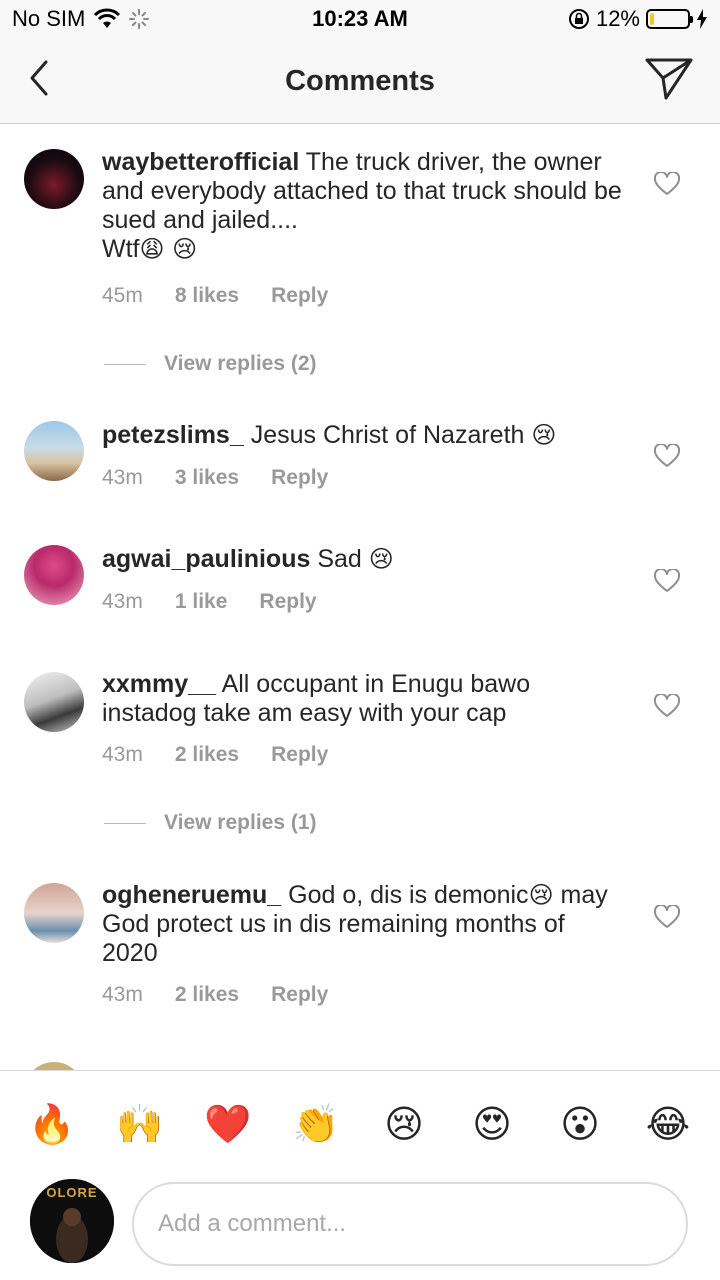  I want to click on my-avatar: OLORE, so click(72, 1221).